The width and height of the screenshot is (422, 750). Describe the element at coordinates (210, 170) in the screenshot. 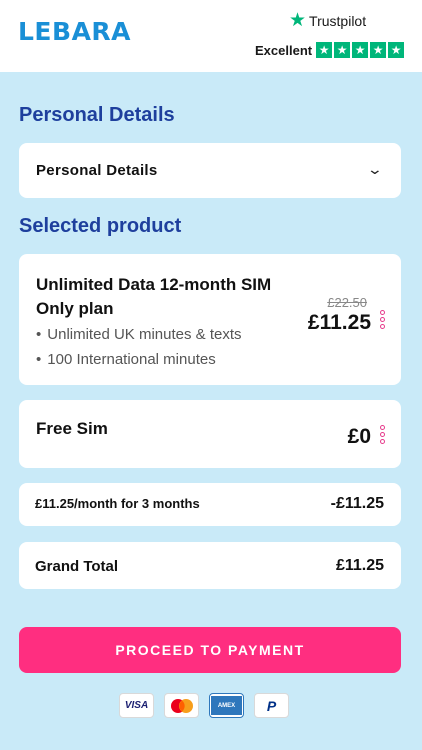

I see `personal-details-accordion: Personal Details ⌄` at that location.